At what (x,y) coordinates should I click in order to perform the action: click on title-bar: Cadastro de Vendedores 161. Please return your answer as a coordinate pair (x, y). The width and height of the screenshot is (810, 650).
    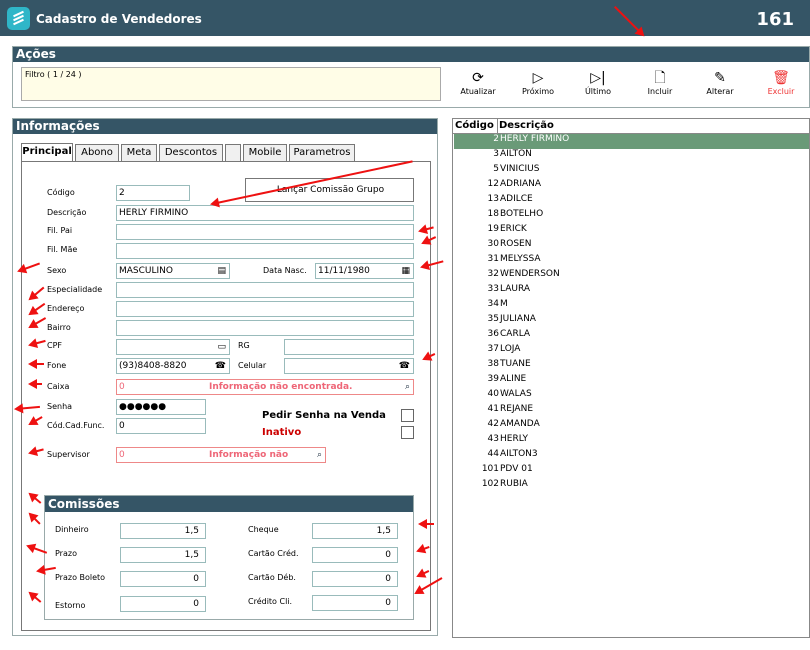
    Looking at the image, I should click on (405, 18).